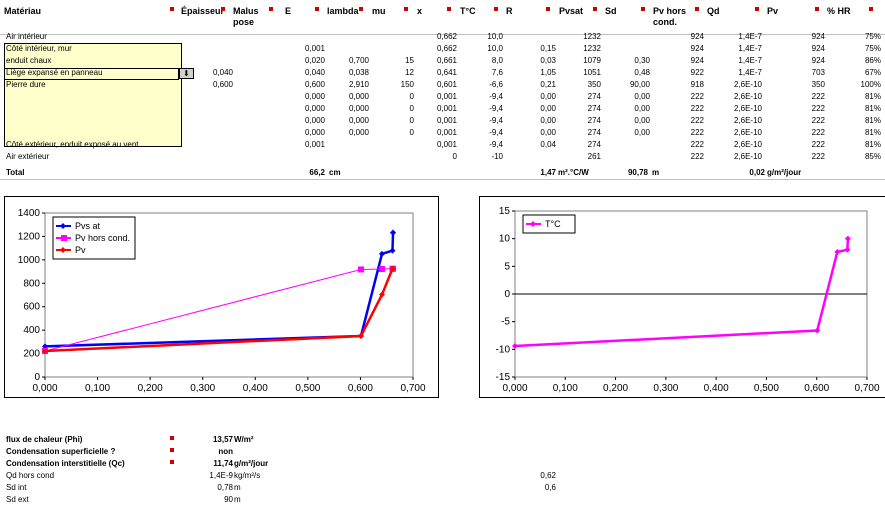 The width and height of the screenshot is (885, 519). What do you see at coordinates (548, 60) in the screenshot?
I see `cell-R: 0,03` at bounding box center [548, 60].